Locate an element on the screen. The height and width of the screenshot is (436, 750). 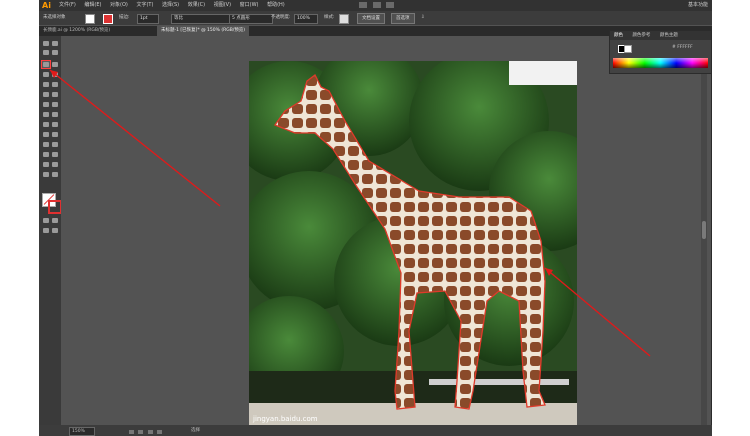
next-artboard-icon is located at coordinates (150, 432).